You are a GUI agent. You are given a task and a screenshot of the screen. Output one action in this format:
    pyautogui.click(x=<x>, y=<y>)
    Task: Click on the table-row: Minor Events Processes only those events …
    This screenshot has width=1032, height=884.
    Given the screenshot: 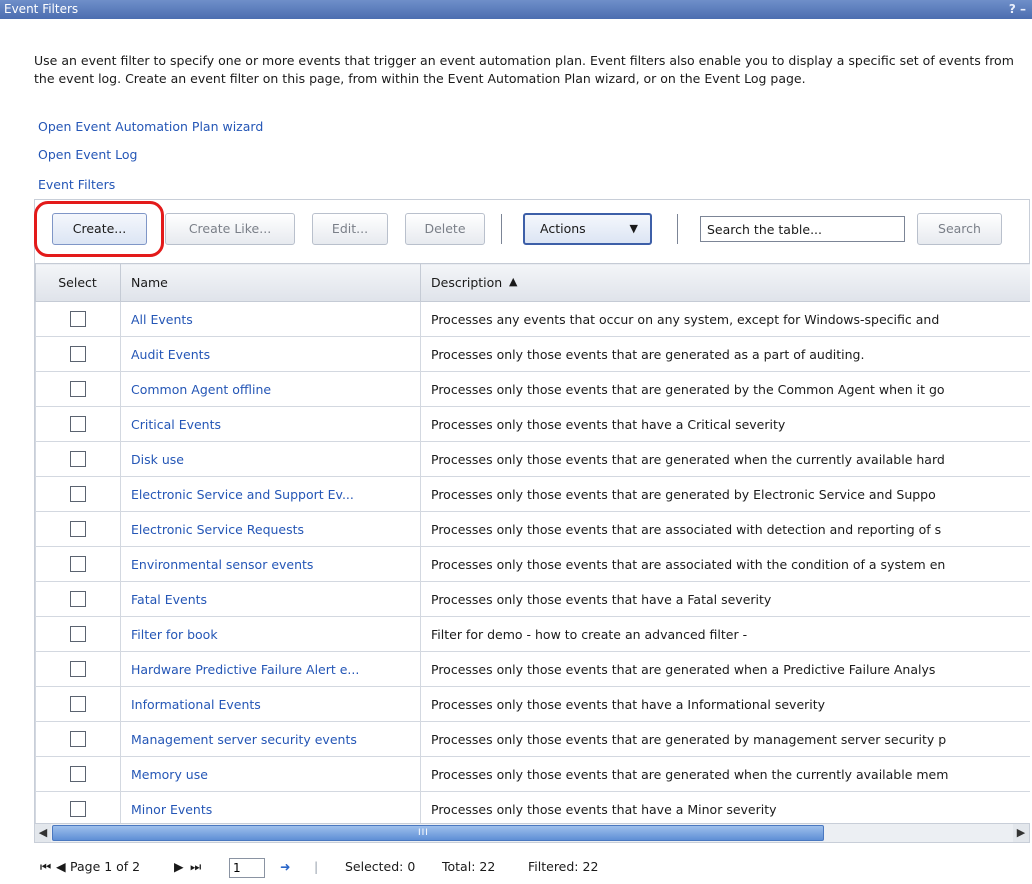 What is the action you would take?
    pyautogui.click(x=532, y=807)
    